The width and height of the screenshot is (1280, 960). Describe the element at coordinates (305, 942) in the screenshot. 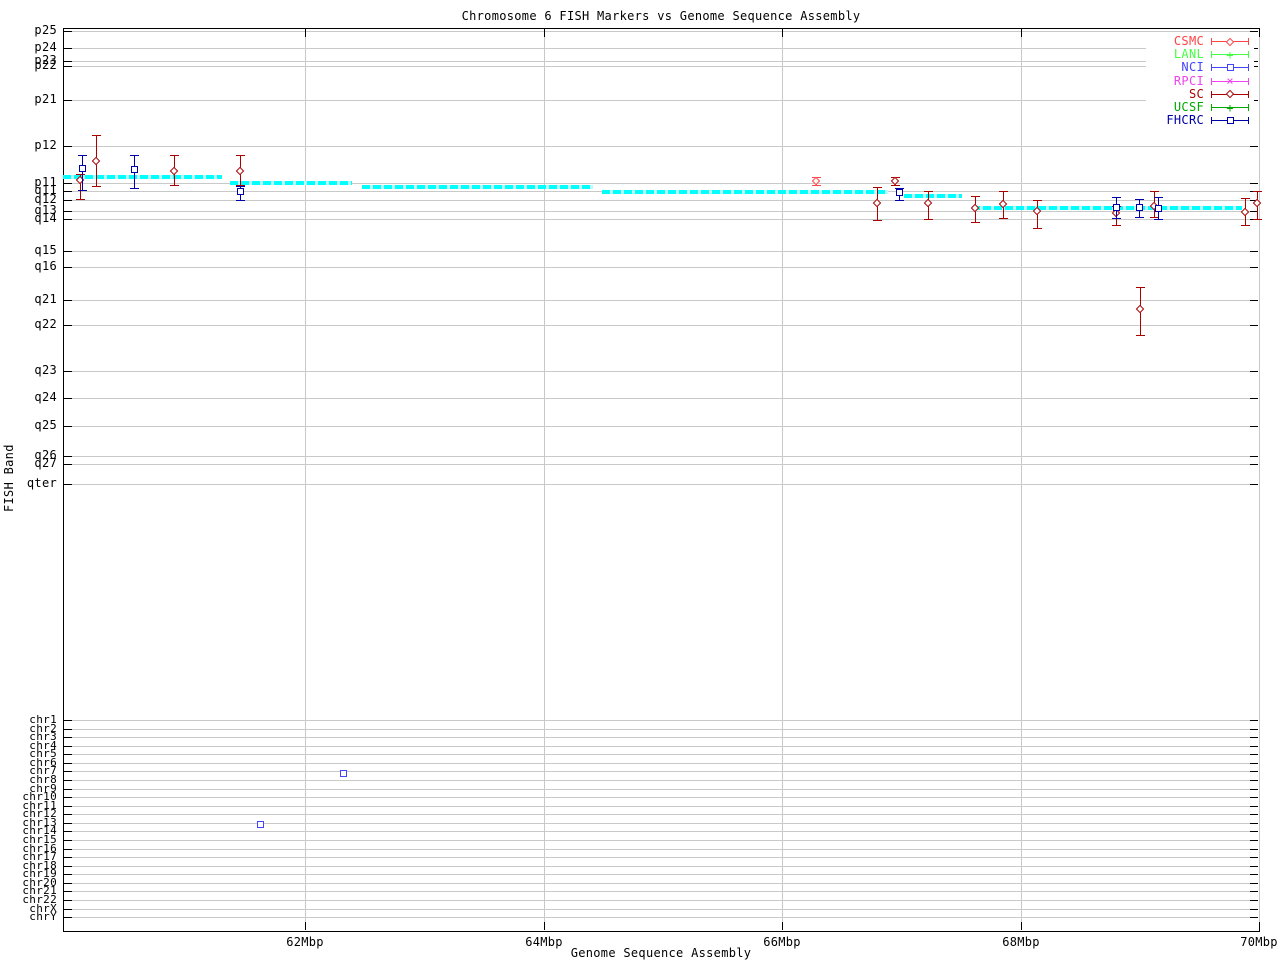

I see `x-tick-label: 62Mbp` at that location.